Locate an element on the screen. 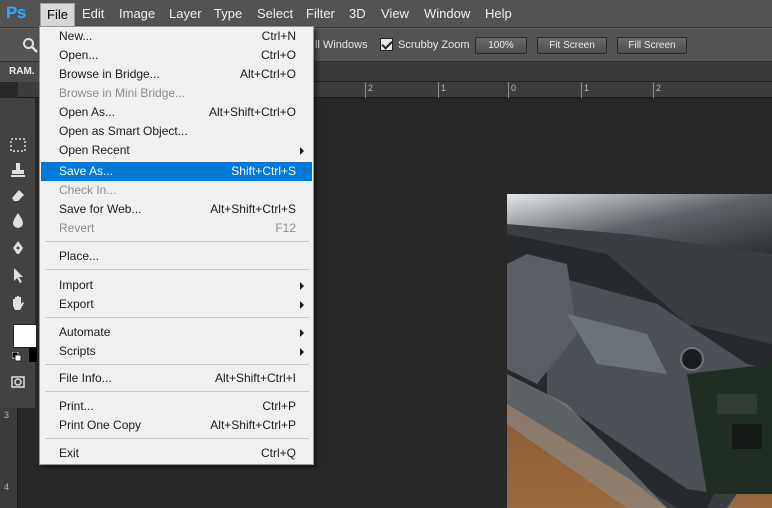  blur-drop-icon is located at coordinates (18, 220).